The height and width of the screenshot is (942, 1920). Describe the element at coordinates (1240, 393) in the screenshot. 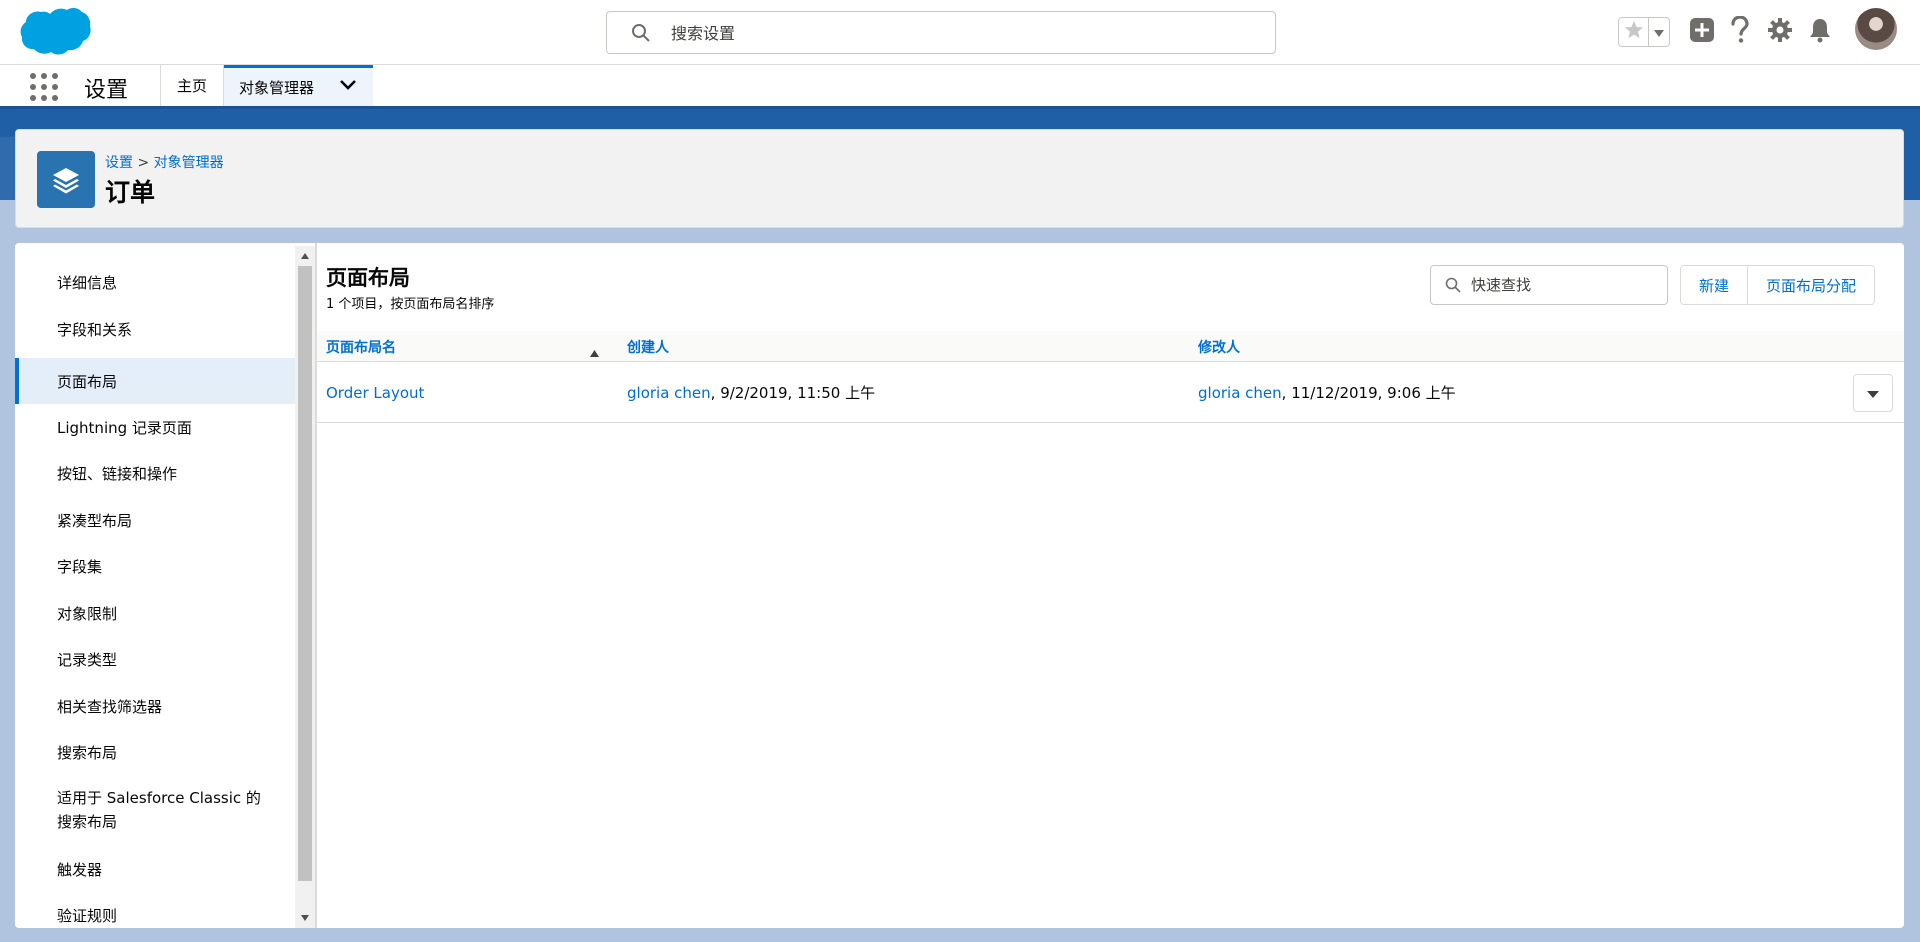

I see `modified-by-user-link: gloria chen` at that location.